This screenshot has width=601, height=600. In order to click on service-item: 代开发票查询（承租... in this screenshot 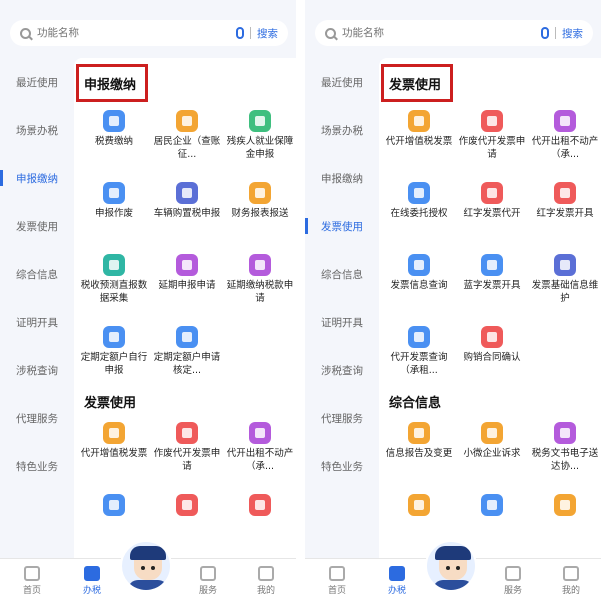, I will do `click(419, 351)`.